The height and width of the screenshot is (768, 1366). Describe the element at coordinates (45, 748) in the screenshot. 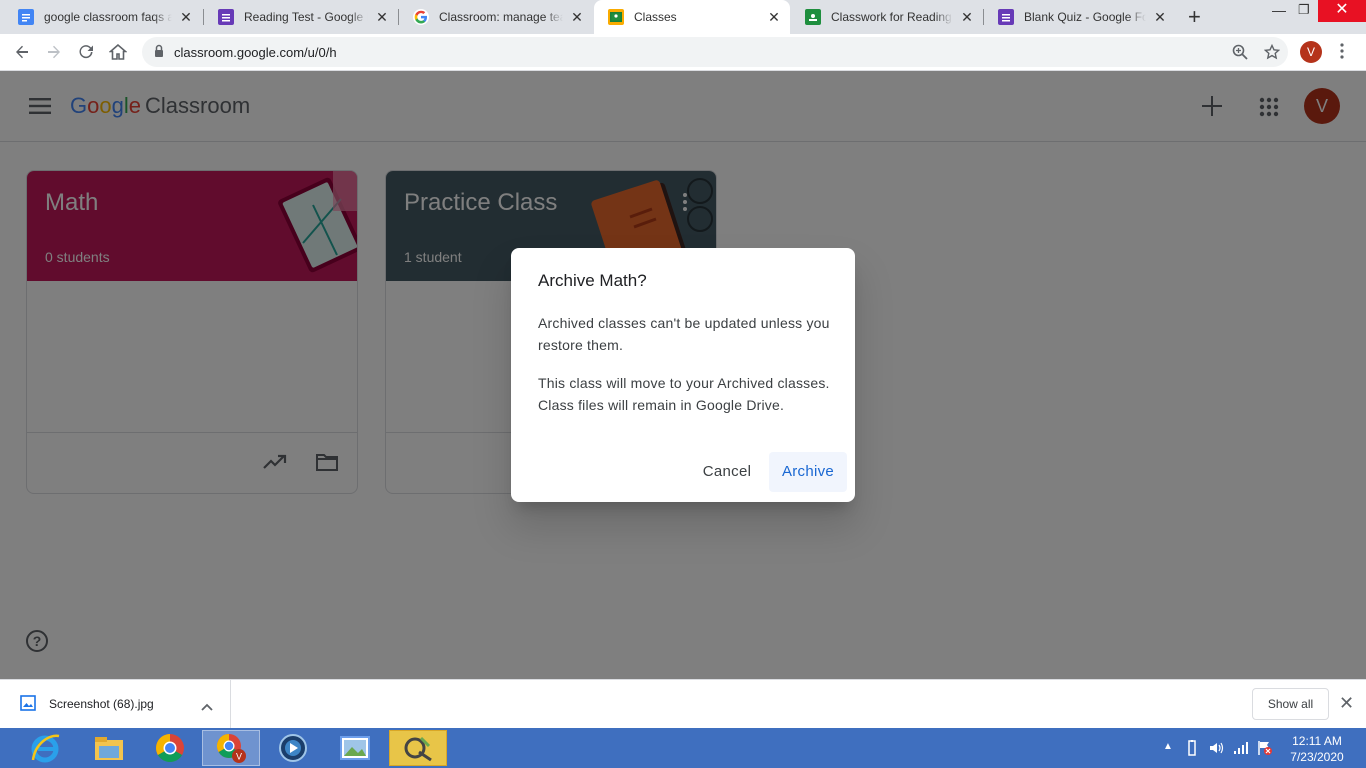

I see `internet-explorer-icon` at that location.